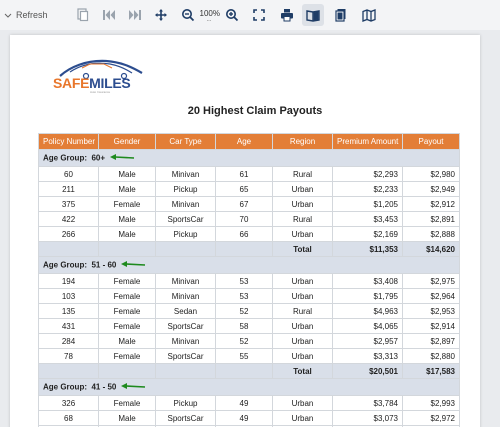 The width and height of the screenshot is (500, 427). I want to click on table-cell: 375, so click(68, 204).